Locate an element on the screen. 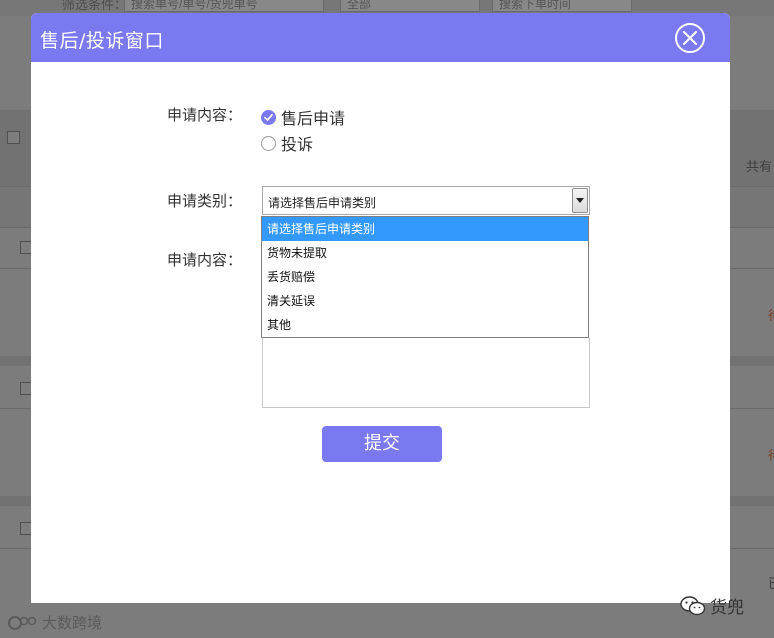  close-button is located at coordinates (690, 38).